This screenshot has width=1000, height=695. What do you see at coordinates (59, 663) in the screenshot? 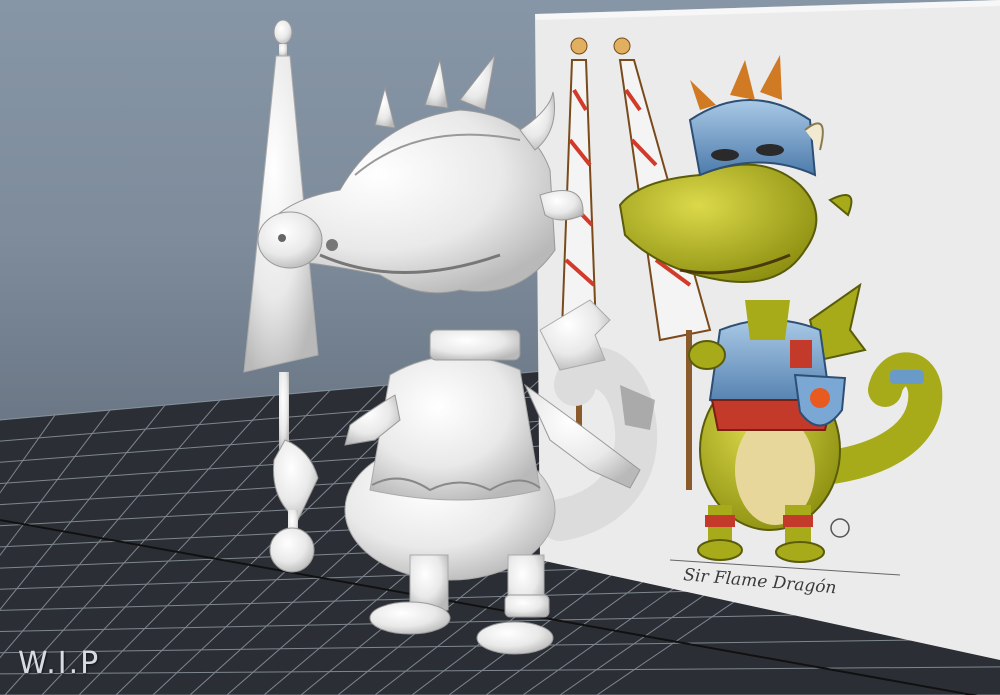
I see `wip-watermark: W.I.P` at bounding box center [59, 663].